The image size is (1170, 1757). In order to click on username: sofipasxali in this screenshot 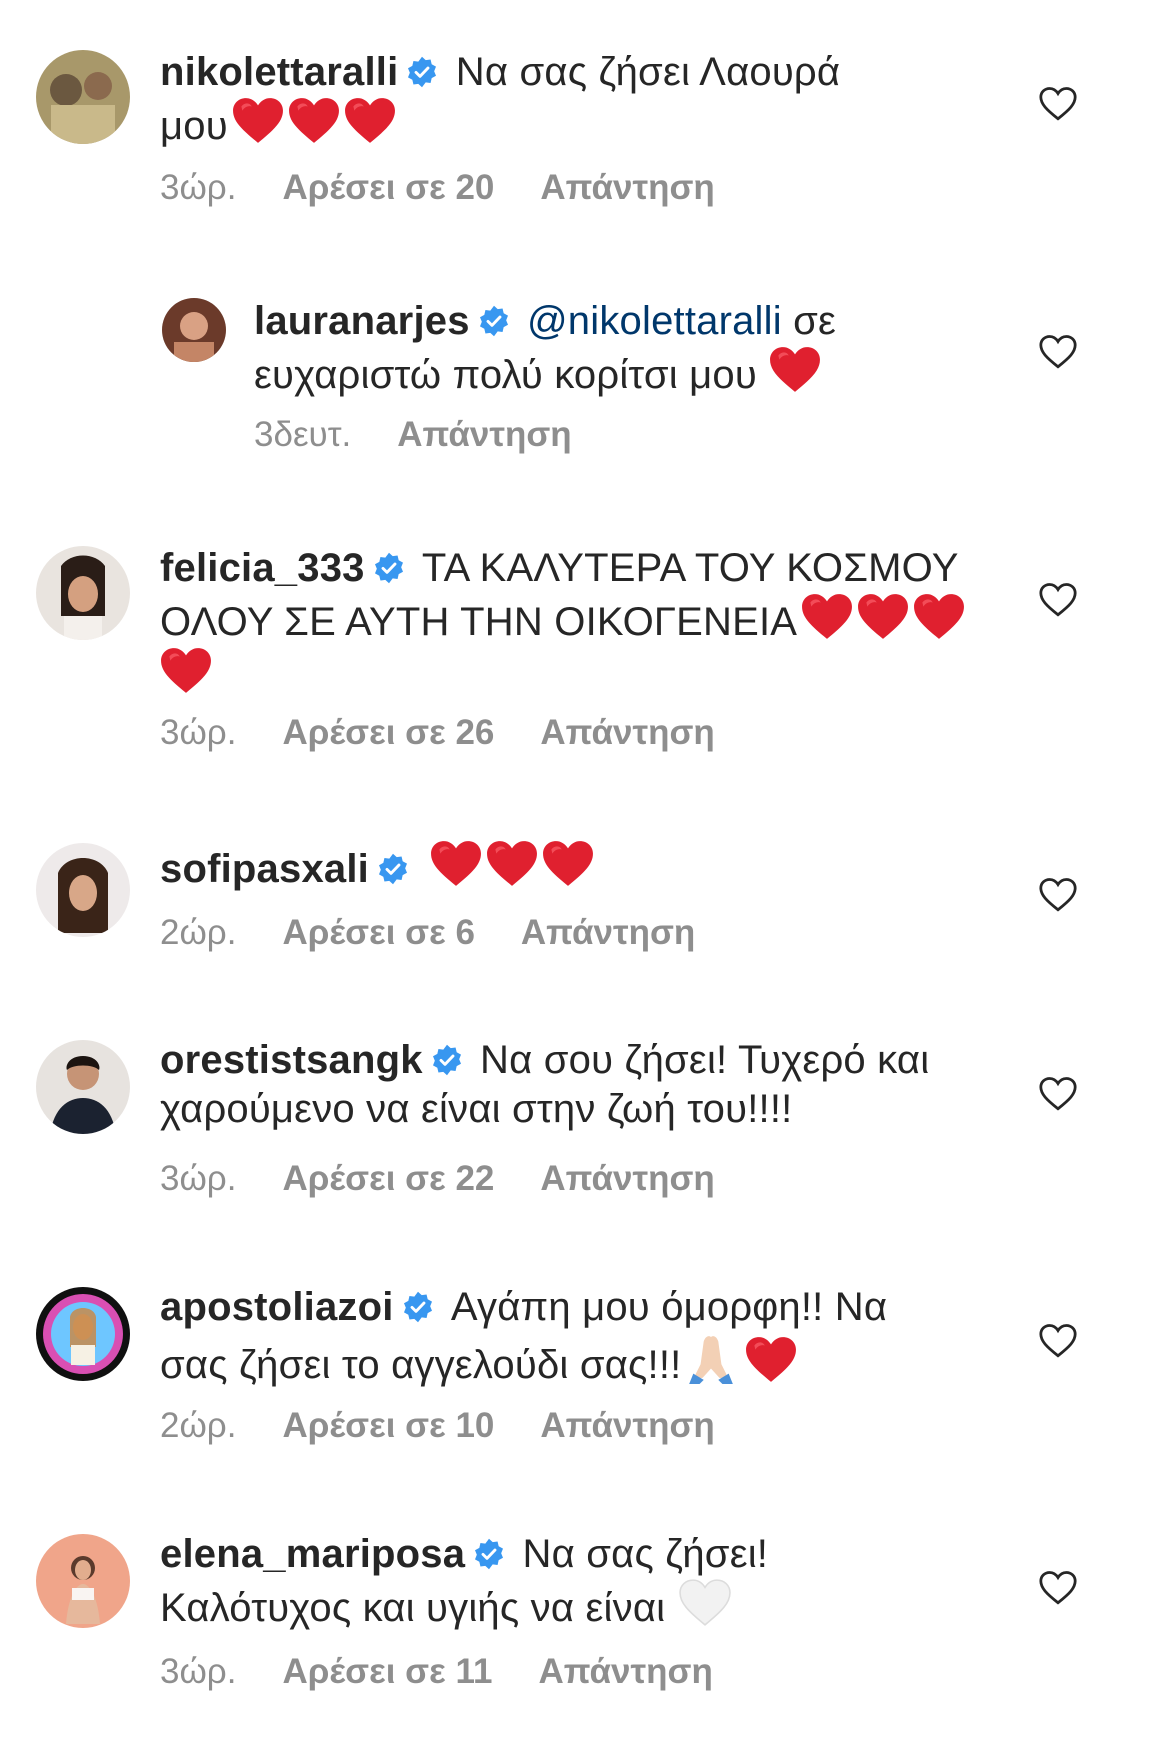, I will do `click(264, 869)`.